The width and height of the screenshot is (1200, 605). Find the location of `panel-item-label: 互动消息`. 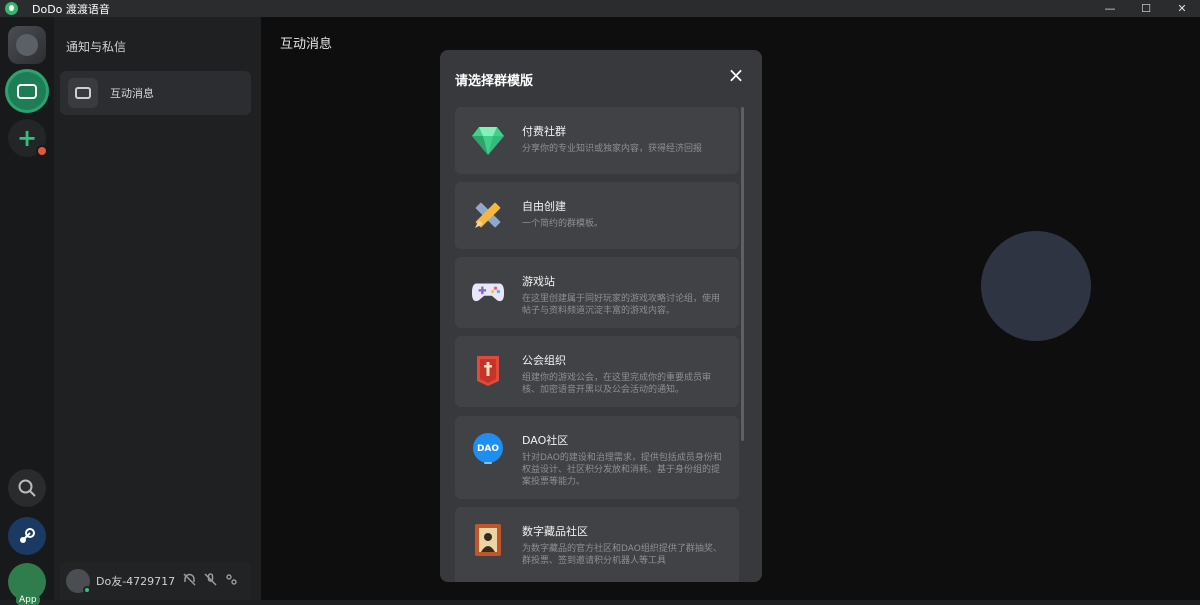

panel-item-label: 互动消息 is located at coordinates (132, 93).